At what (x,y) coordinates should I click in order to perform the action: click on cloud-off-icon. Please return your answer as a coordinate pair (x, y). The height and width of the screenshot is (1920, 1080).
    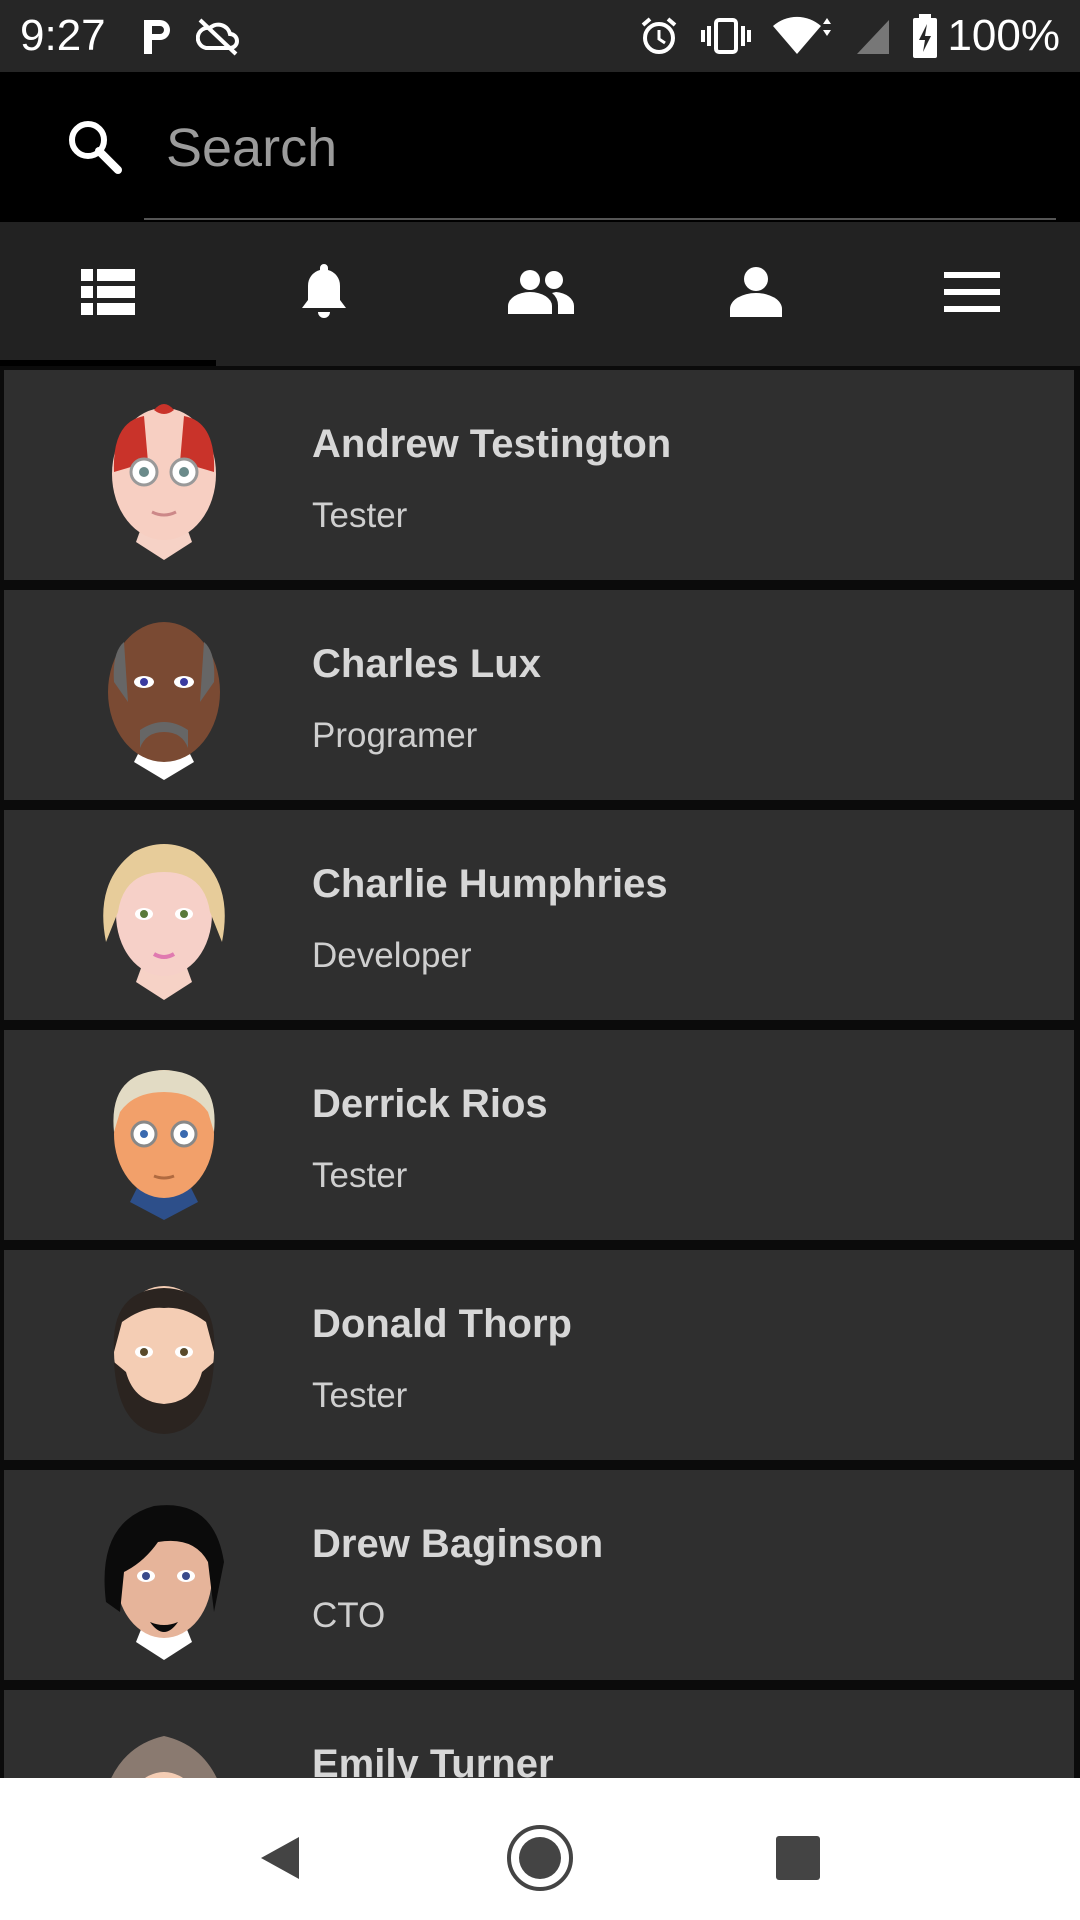
    Looking at the image, I should click on (217, 36).